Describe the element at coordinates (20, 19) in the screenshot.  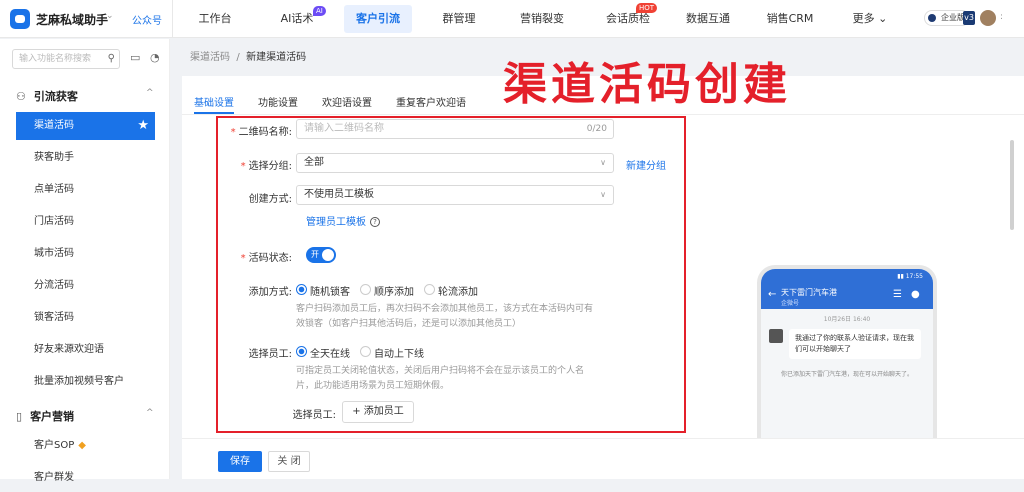
I see `app-logo-icon` at that location.